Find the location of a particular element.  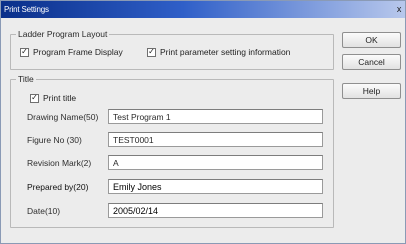

help-button: Help is located at coordinates (371, 91).